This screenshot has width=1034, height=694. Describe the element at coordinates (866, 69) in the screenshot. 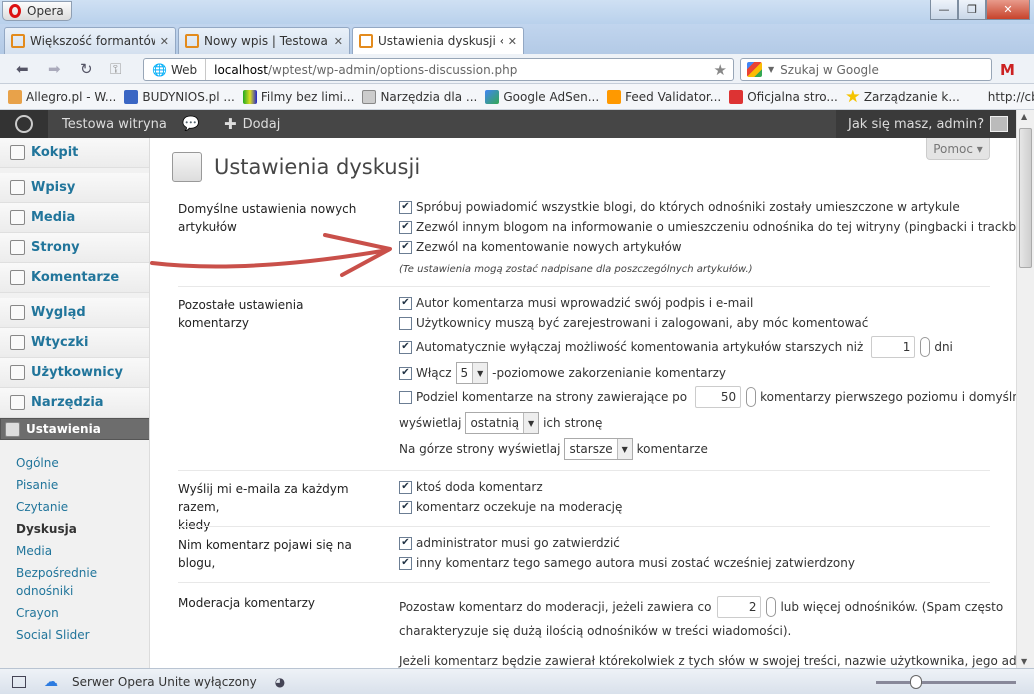

I see `search-field: ▼ Szukaj w Google` at that location.